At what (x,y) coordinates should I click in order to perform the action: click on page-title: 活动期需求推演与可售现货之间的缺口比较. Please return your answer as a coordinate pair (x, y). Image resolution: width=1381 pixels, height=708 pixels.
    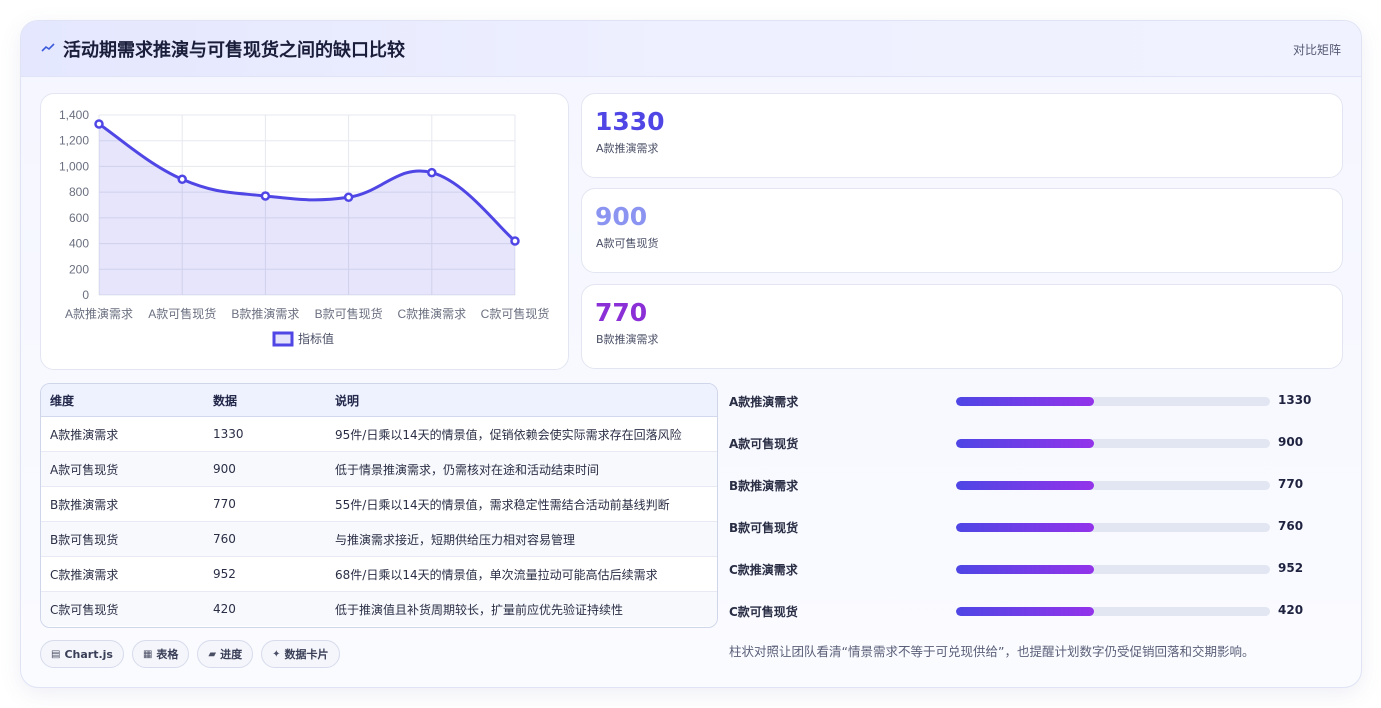
    Looking at the image, I should click on (234, 50).